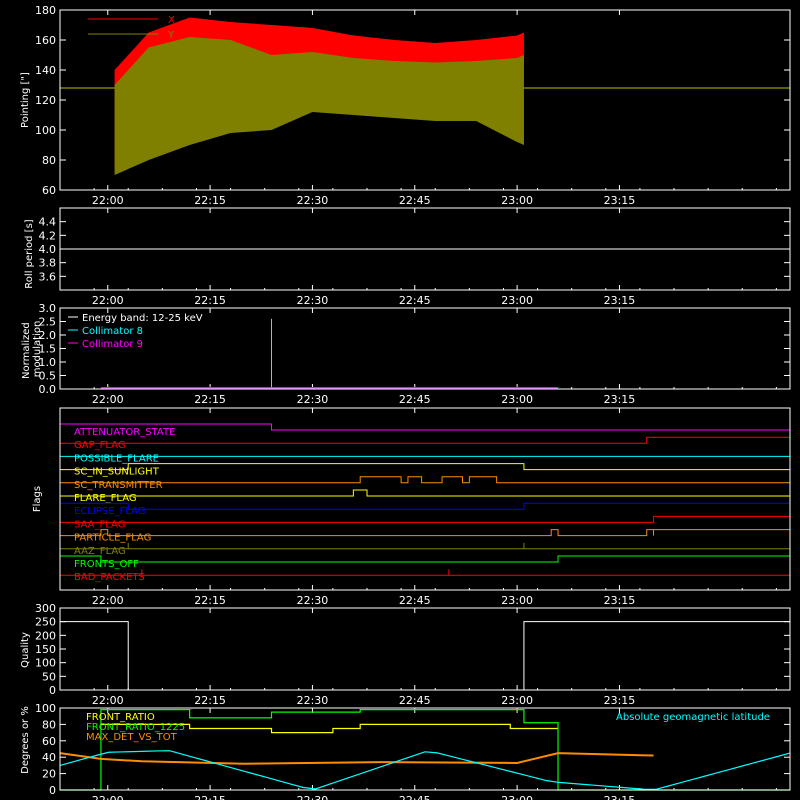 The height and width of the screenshot is (800, 800). I want to click on legend-x-label: X, so click(171, 20).